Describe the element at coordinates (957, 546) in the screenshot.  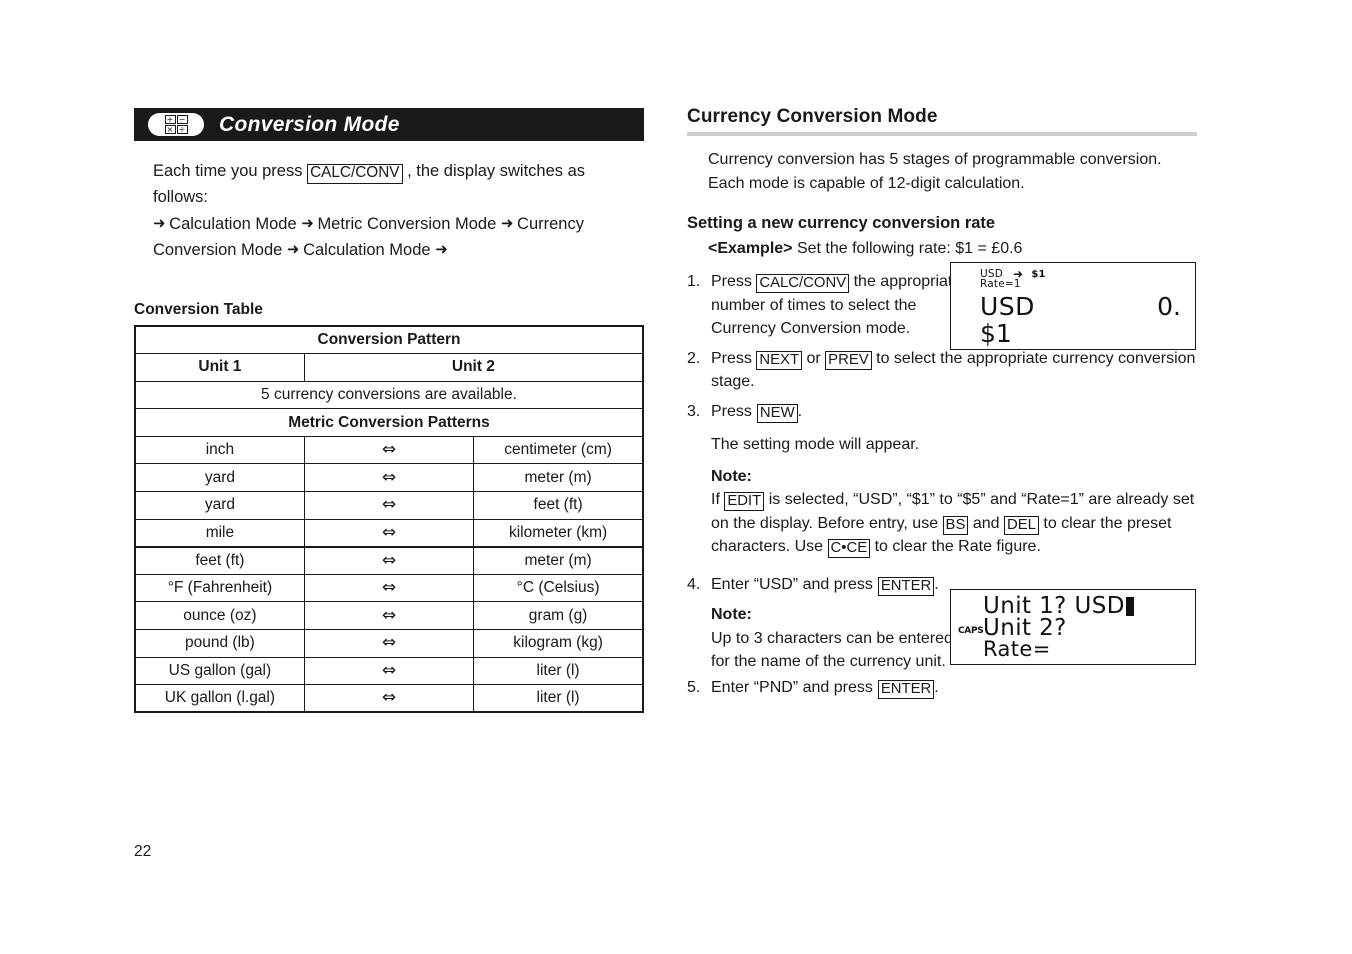
I see `note-1-p1d: to clear the Rate figure.` at that location.